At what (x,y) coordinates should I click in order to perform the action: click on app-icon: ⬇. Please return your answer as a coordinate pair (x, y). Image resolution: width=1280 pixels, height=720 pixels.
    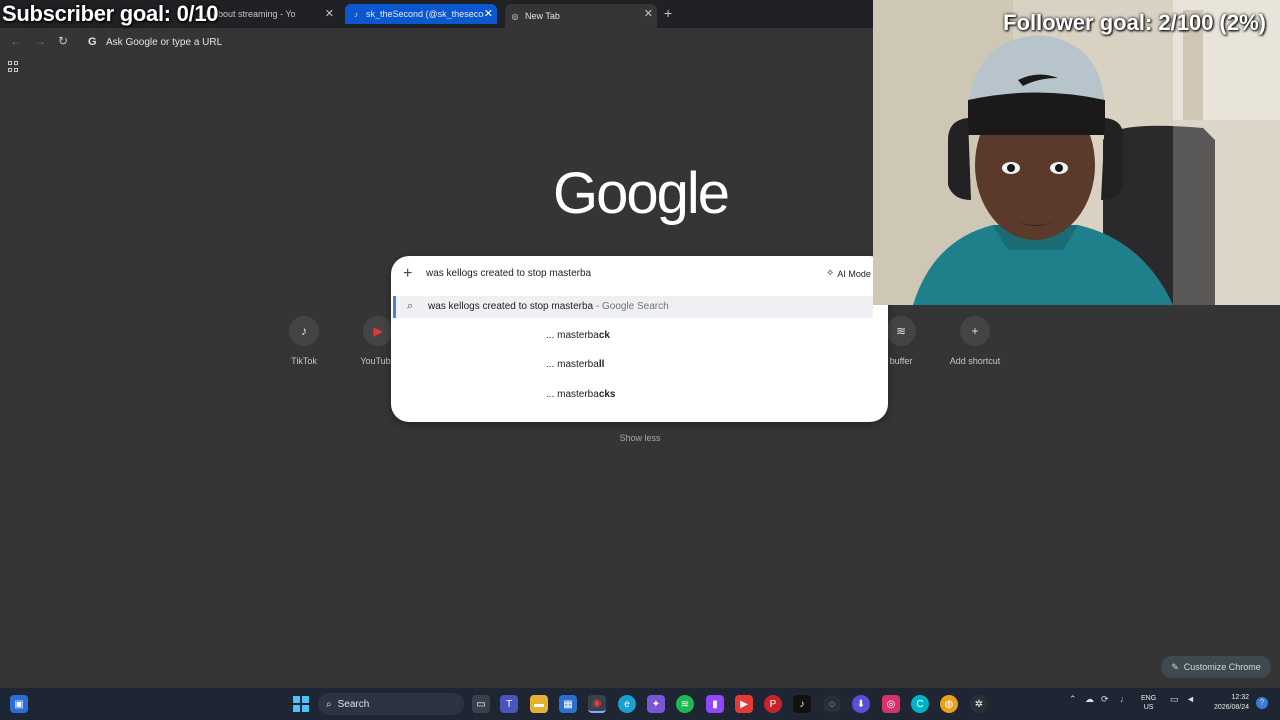
    Looking at the image, I should click on (861, 704).